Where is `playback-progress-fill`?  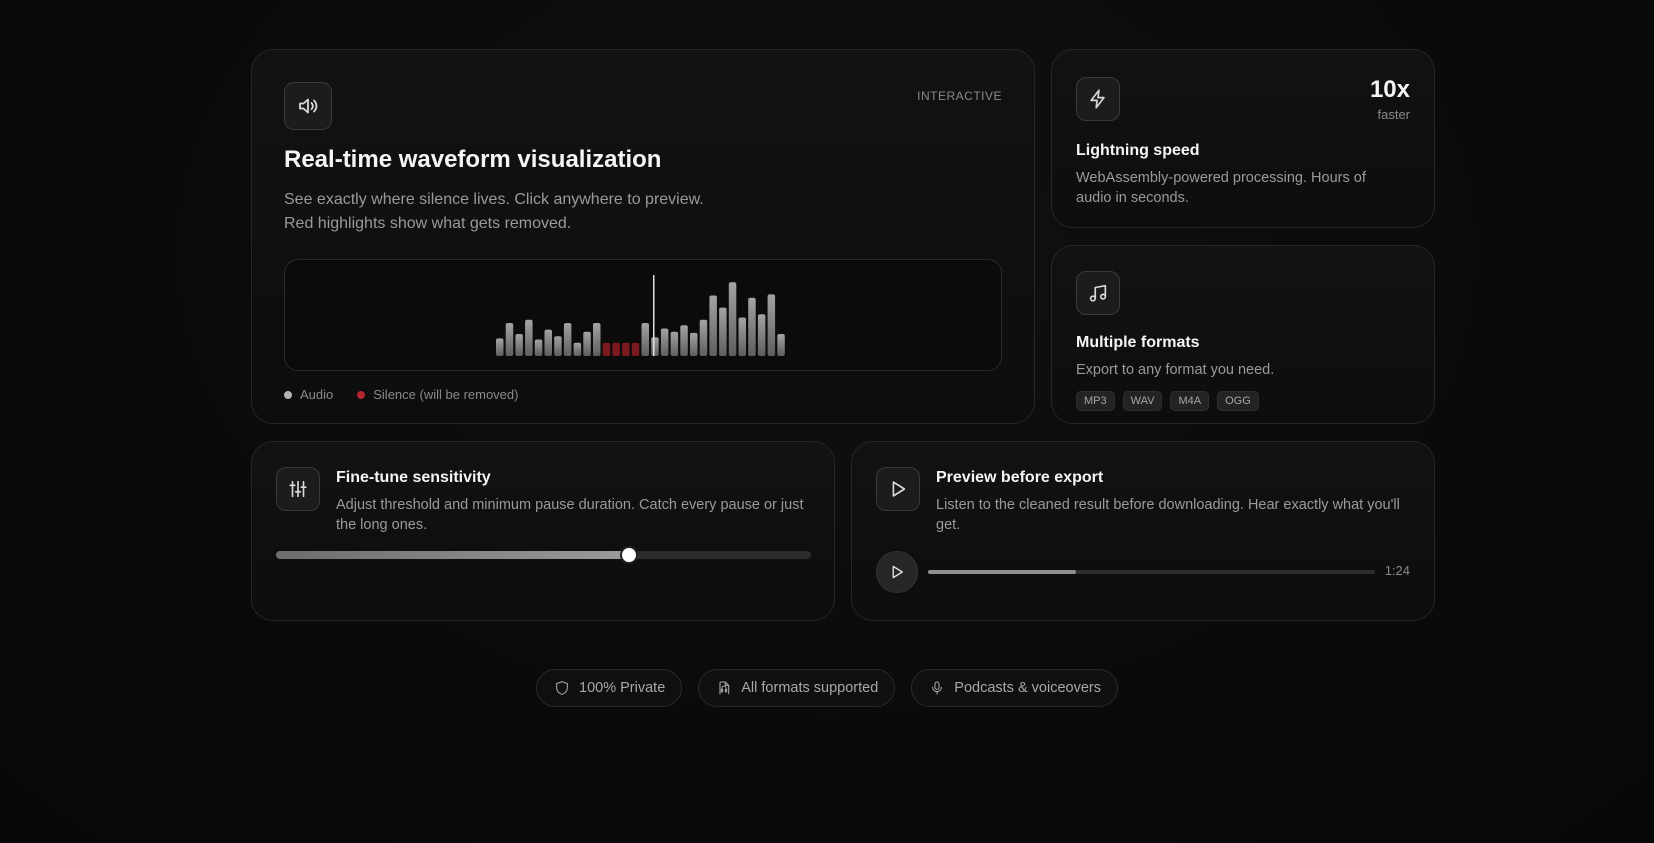 playback-progress-fill is located at coordinates (1002, 572).